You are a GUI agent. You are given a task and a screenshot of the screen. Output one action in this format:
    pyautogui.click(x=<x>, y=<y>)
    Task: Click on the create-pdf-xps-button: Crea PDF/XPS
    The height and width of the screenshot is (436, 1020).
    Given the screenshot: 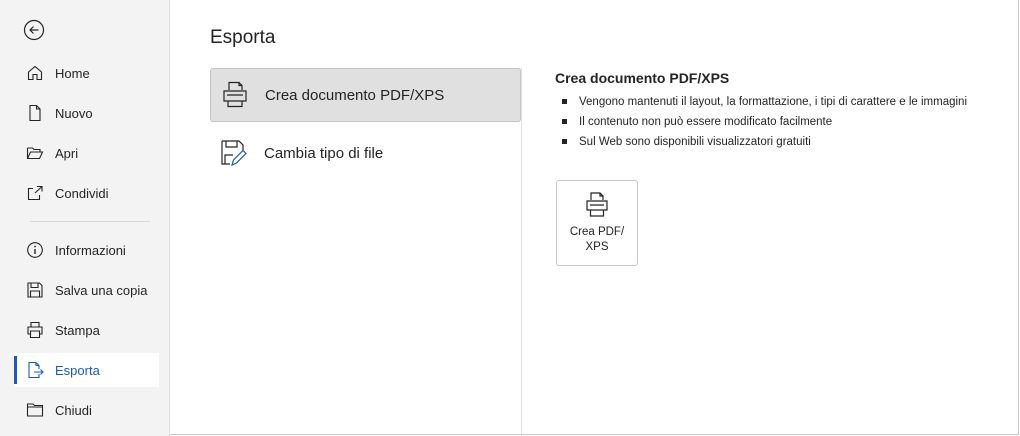 What is the action you would take?
    pyautogui.click(x=597, y=223)
    